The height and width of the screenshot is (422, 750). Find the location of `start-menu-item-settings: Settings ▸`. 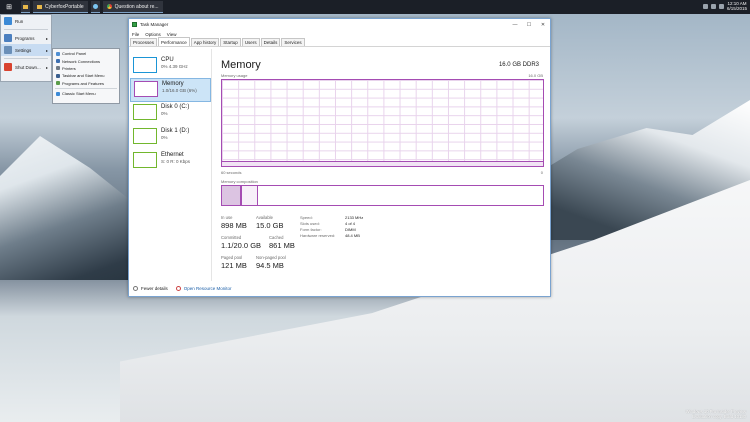

start-menu-item-settings: Settings ▸ is located at coordinates (26, 50).